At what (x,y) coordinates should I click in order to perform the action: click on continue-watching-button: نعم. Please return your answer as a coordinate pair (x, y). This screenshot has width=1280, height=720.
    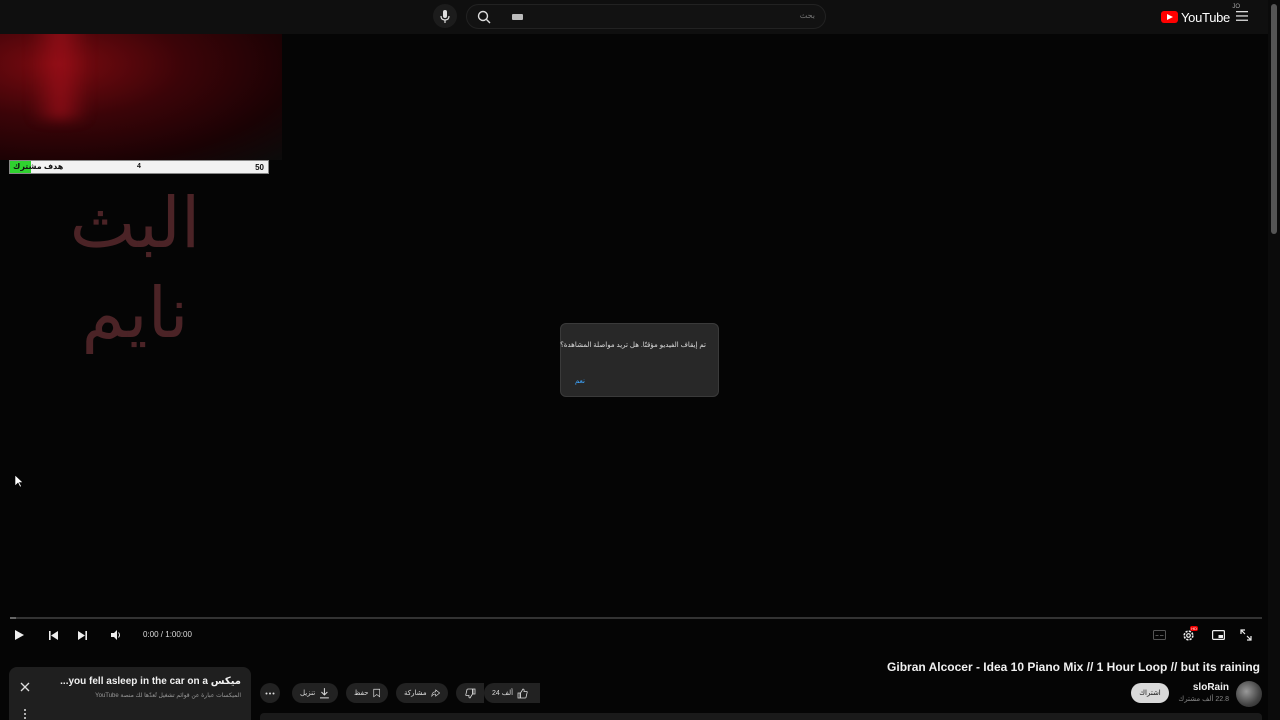
    Looking at the image, I should click on (580, 381).